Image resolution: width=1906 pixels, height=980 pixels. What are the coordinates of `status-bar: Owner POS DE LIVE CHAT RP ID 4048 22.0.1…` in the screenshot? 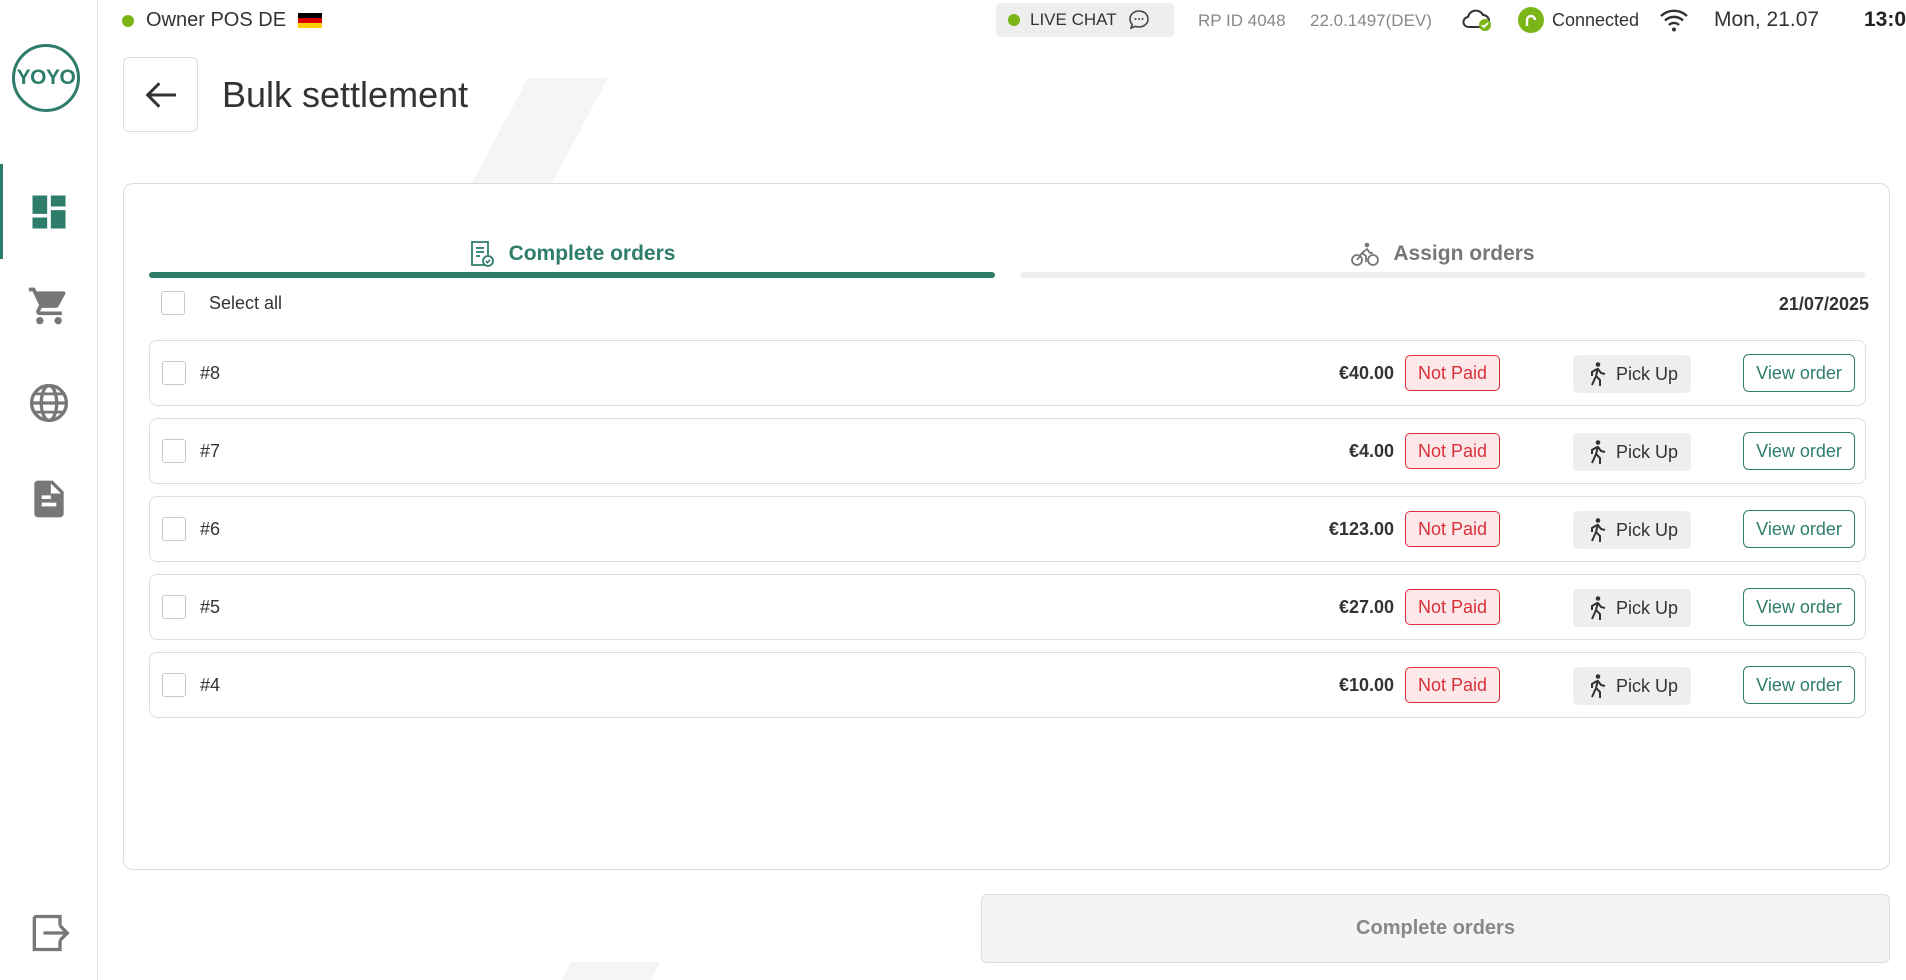 It's located at (1002, 20).